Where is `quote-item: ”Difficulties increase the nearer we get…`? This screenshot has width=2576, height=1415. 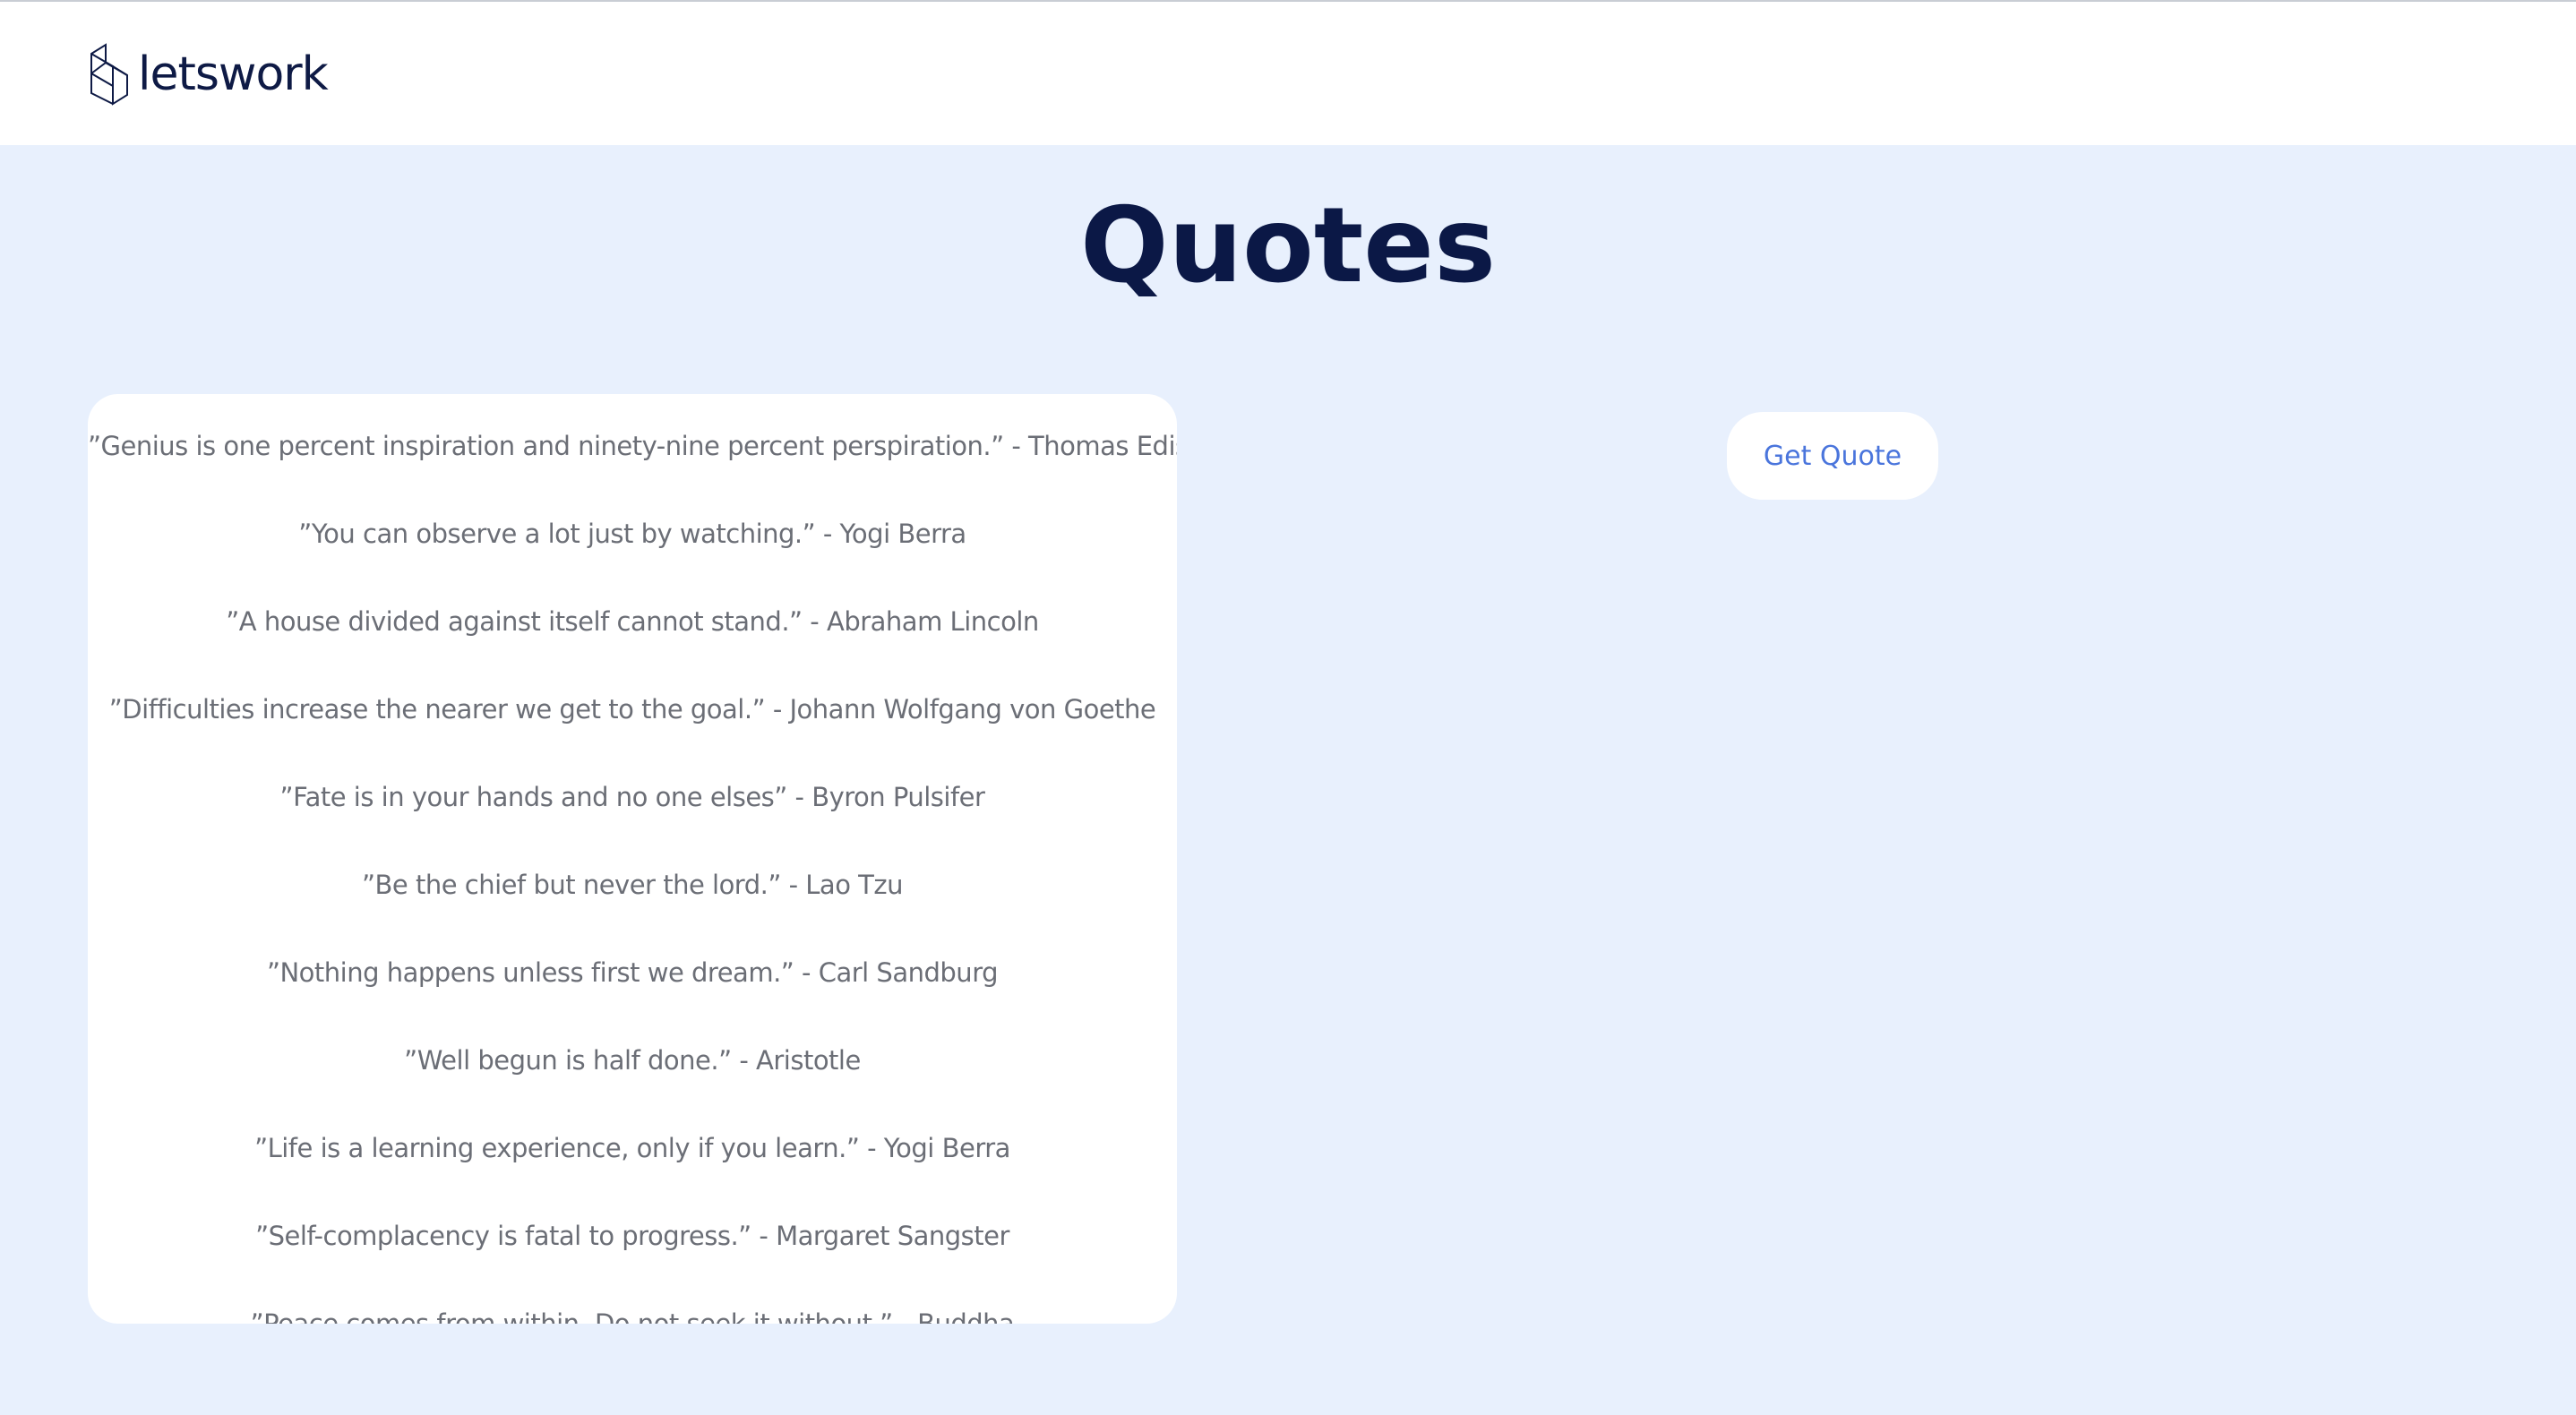 quote-item: ”Difficulties increase the nearer we get… is located at coordinates (632, 709).